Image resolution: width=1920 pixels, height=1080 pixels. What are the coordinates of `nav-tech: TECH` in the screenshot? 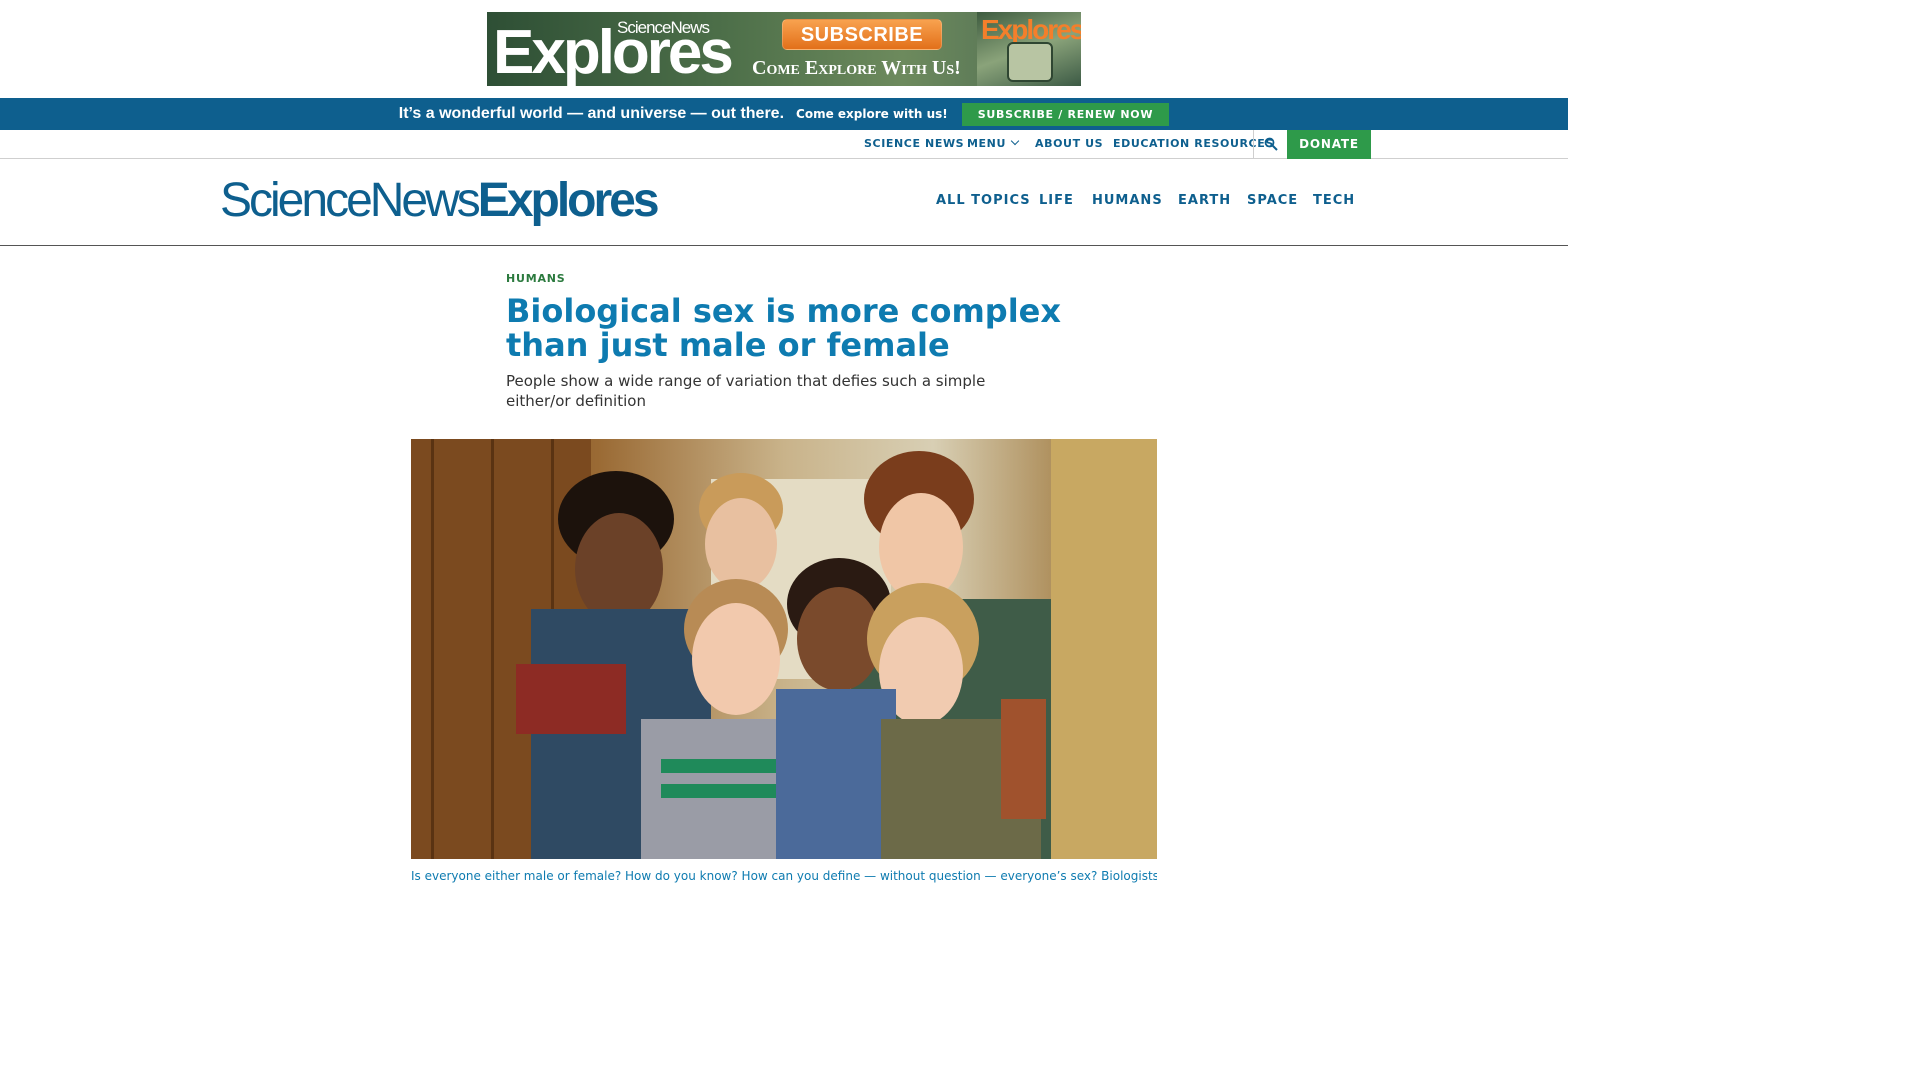 It's located at (1334, 200).